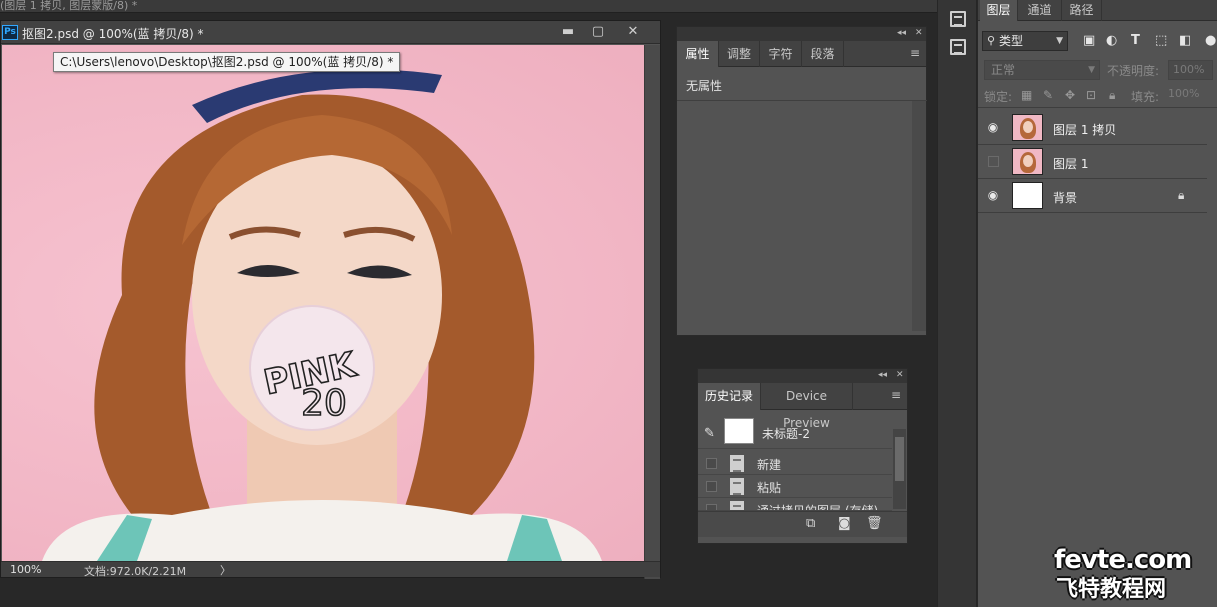 The height and width of the screenshot is (607, 1217). Describe the element at coordinates (739, 54) in the screenshot. I see `tab-adjustments: 调整` at that location.